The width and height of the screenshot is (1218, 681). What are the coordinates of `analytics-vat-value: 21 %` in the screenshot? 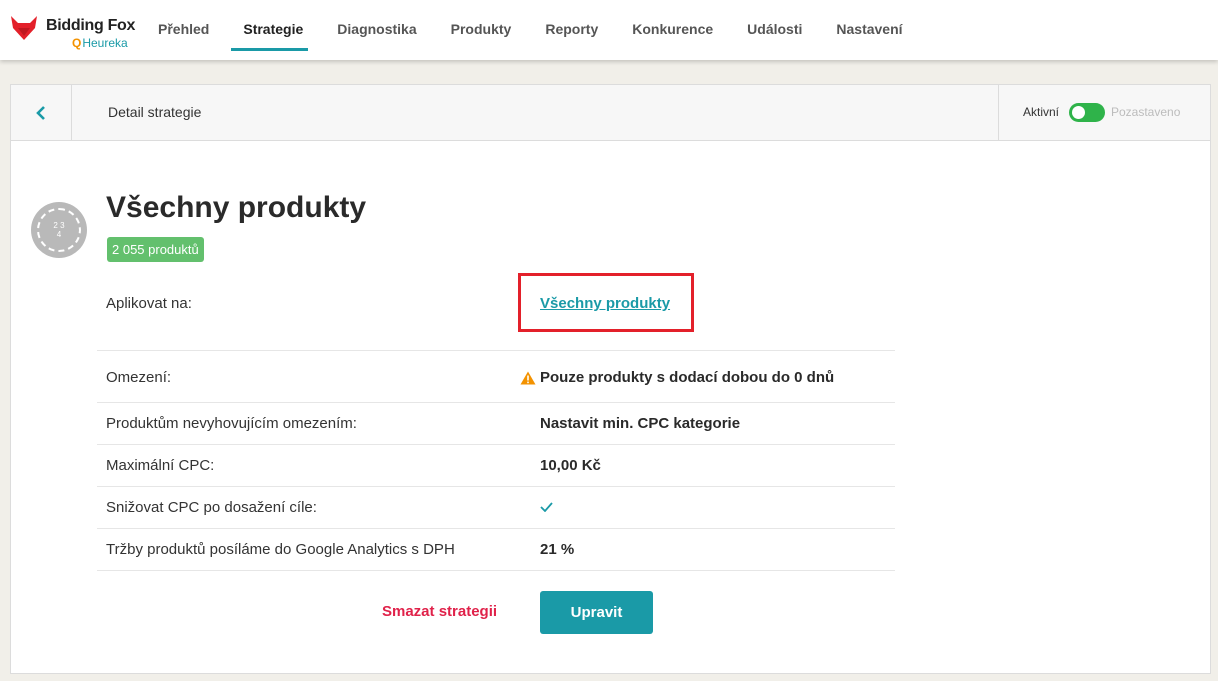 It's located at (557, 549).